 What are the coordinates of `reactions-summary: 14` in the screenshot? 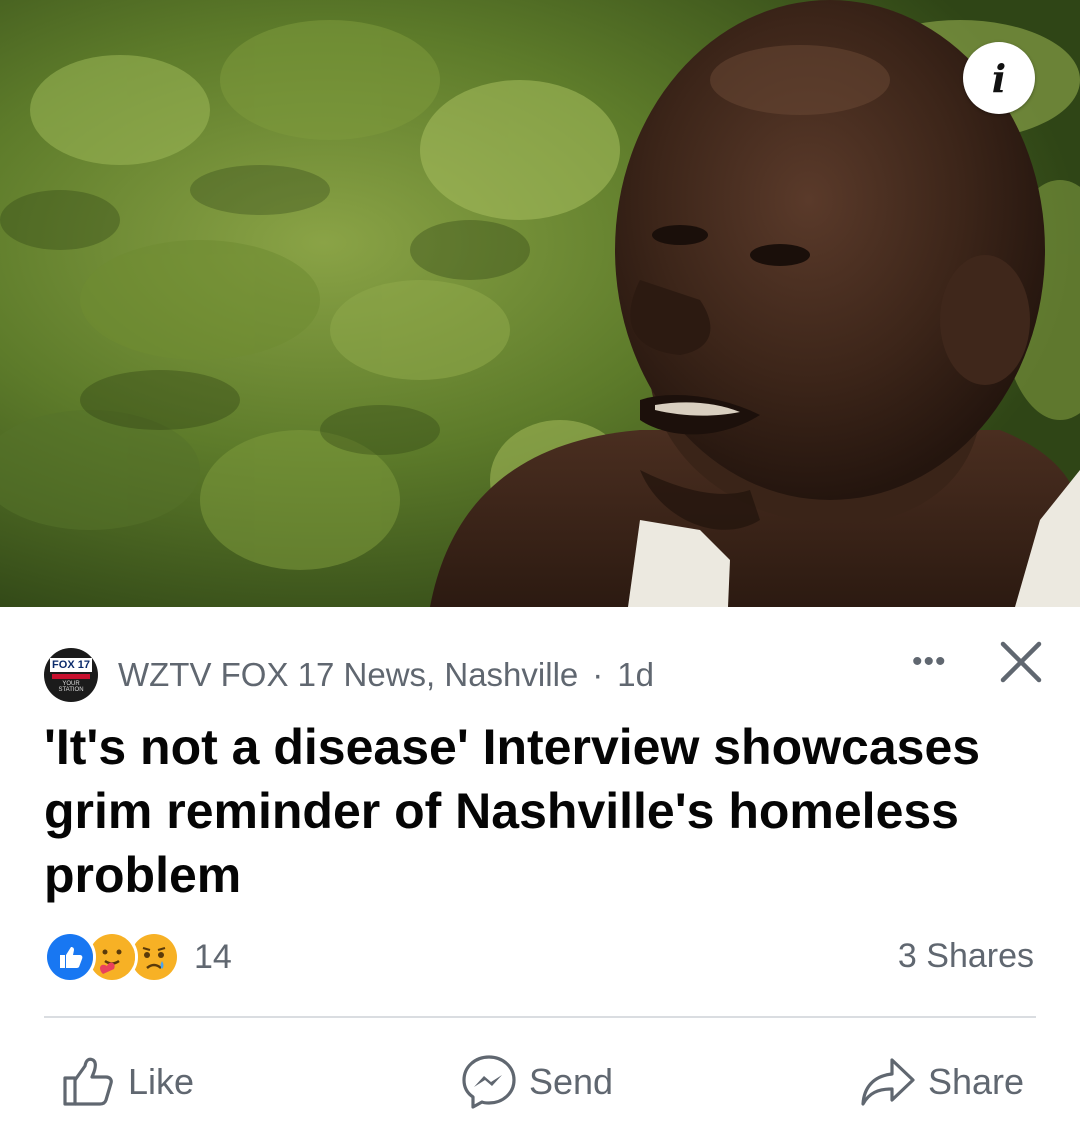 It's located at (138, 957).